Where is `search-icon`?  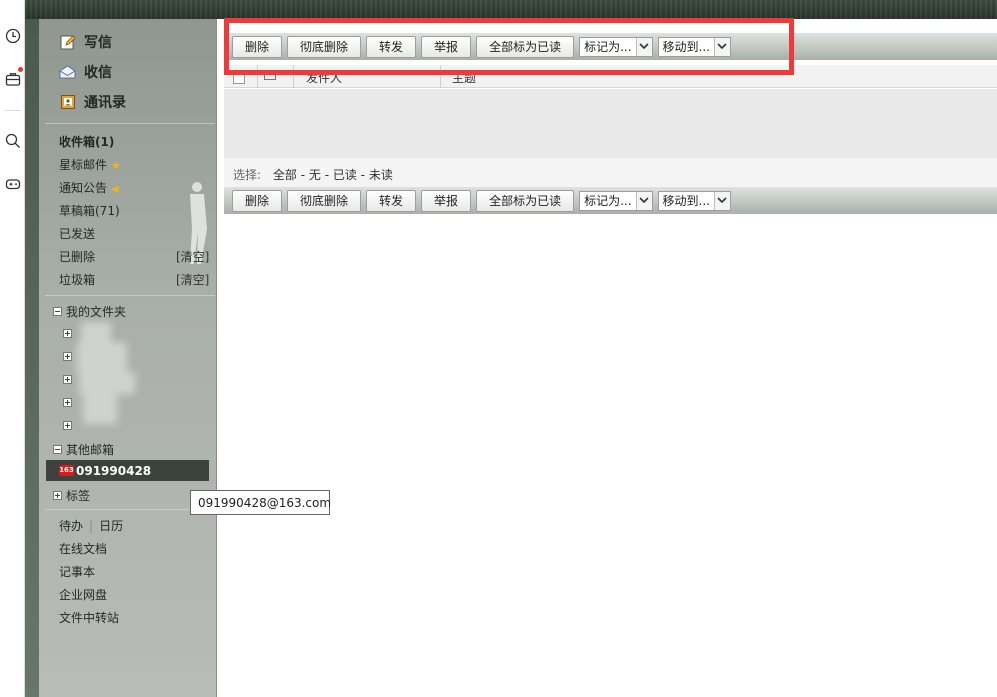
search-icon is located at coordinates (12, 141).